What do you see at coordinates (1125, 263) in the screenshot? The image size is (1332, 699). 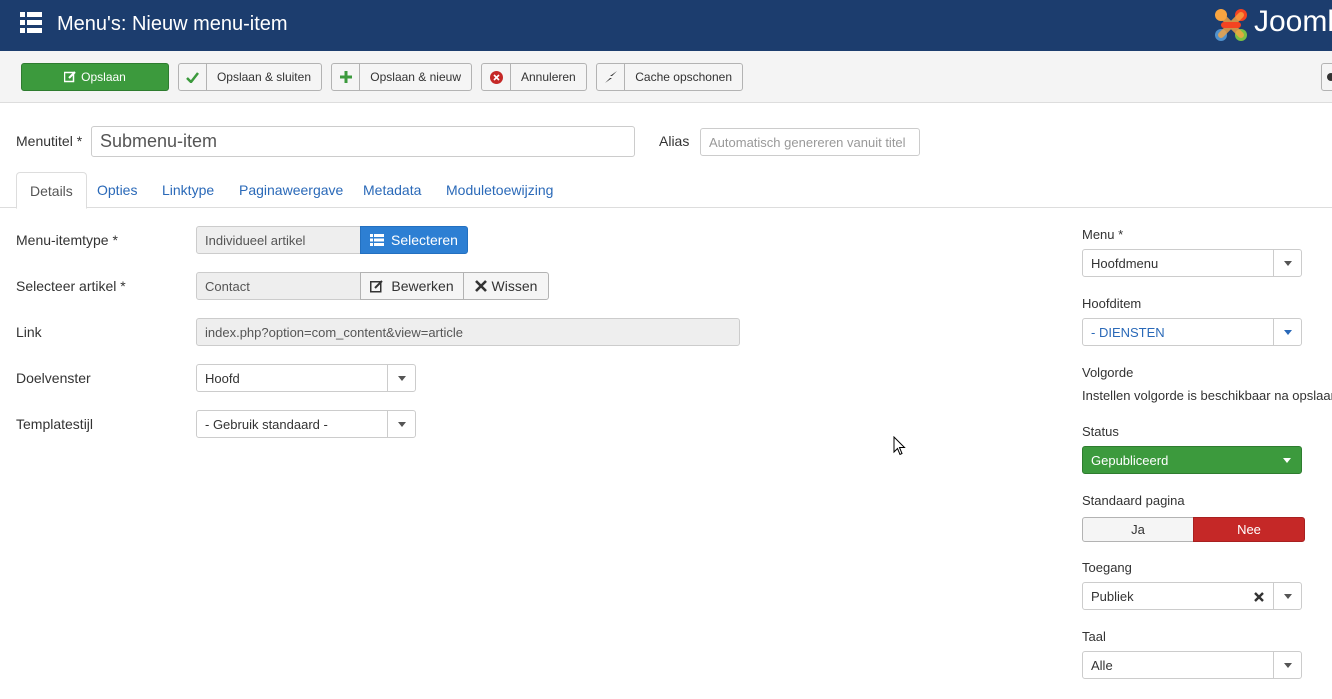 I see `menu-value: Hoofdmenu` at bounding box center [1125, 263].